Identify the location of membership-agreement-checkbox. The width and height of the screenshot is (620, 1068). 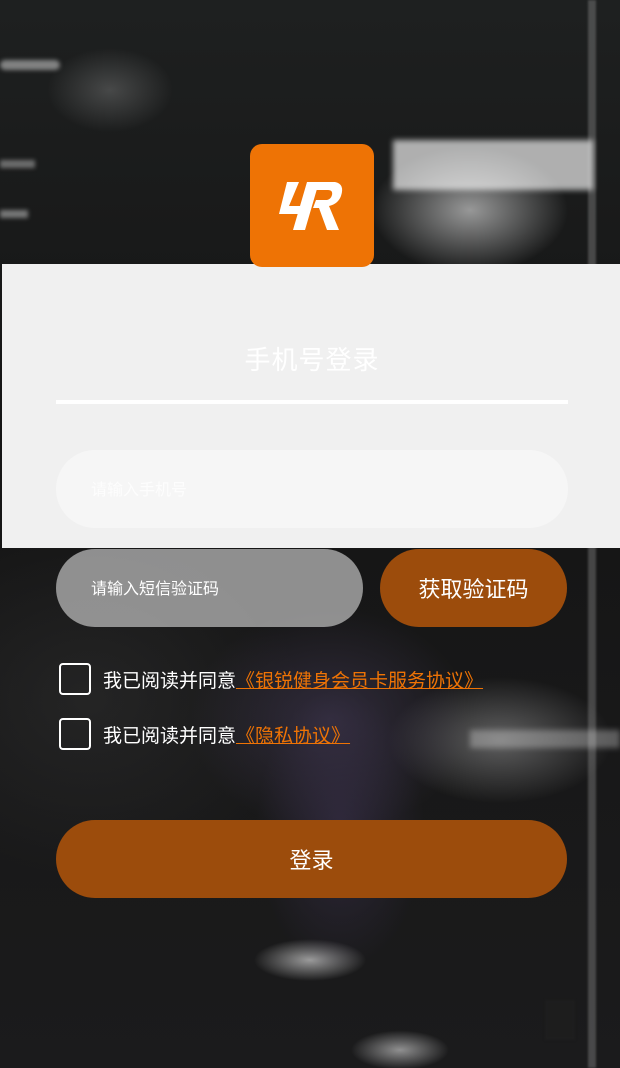
(75, 679).